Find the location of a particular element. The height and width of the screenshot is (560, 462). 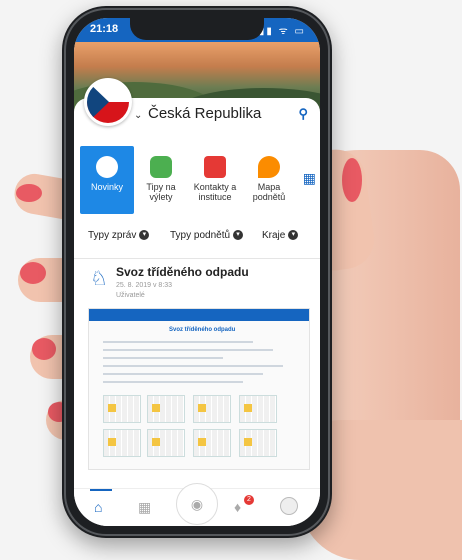

menu-label: Kontakty a instituce is located at coordinates (215, 192).